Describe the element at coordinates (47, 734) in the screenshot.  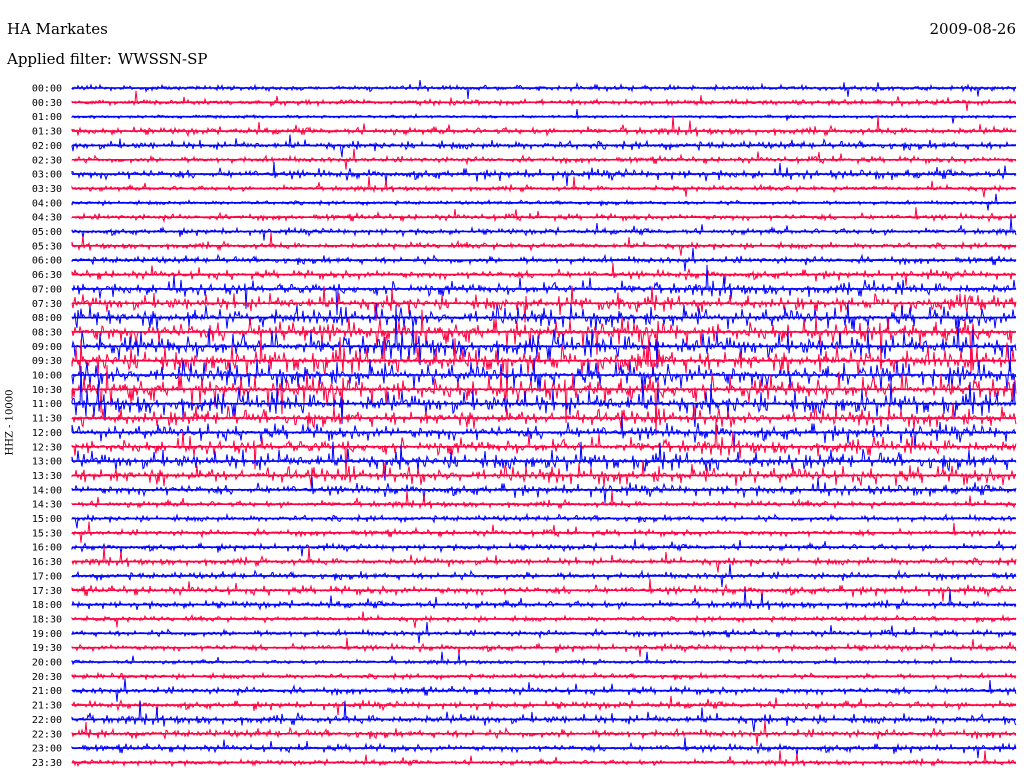
I see `row-label: 22:30` at that location.